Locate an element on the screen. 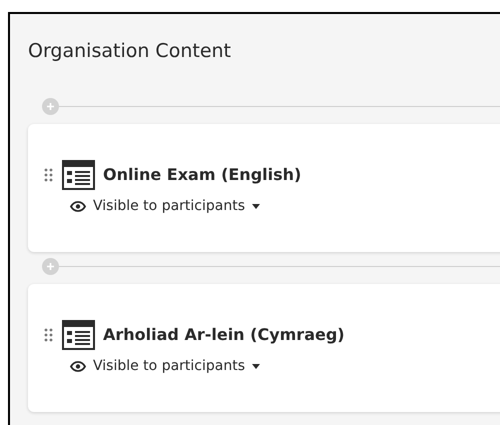  item-title: Arholiad Ar-lein (Cymraeg) is located at coordinates (224, 334).